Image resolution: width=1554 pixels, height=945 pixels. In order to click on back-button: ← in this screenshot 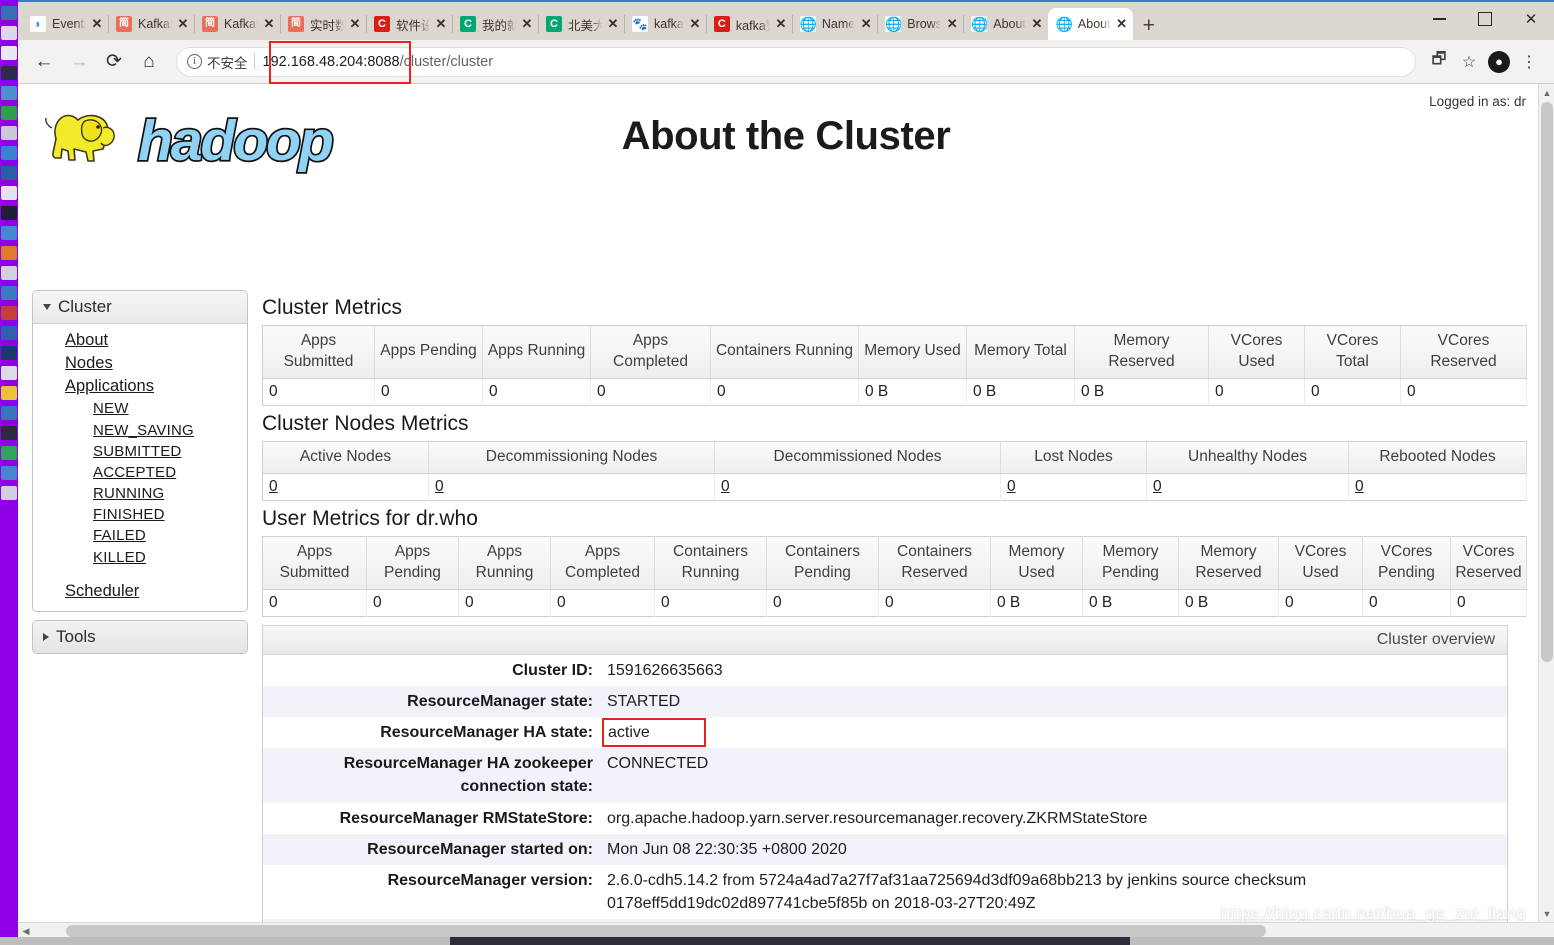, I will do `click(44, 62)`.